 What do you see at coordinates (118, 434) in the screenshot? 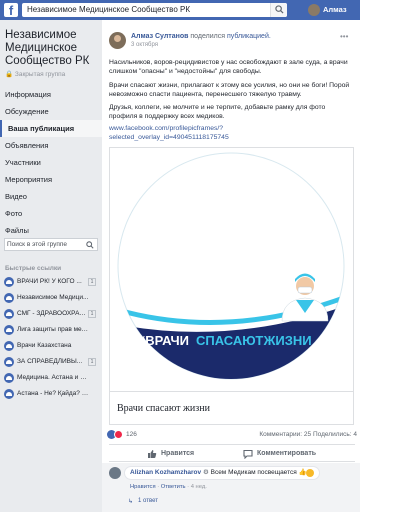
I see `love-reaction-icon` at bounding box center [118, 434].